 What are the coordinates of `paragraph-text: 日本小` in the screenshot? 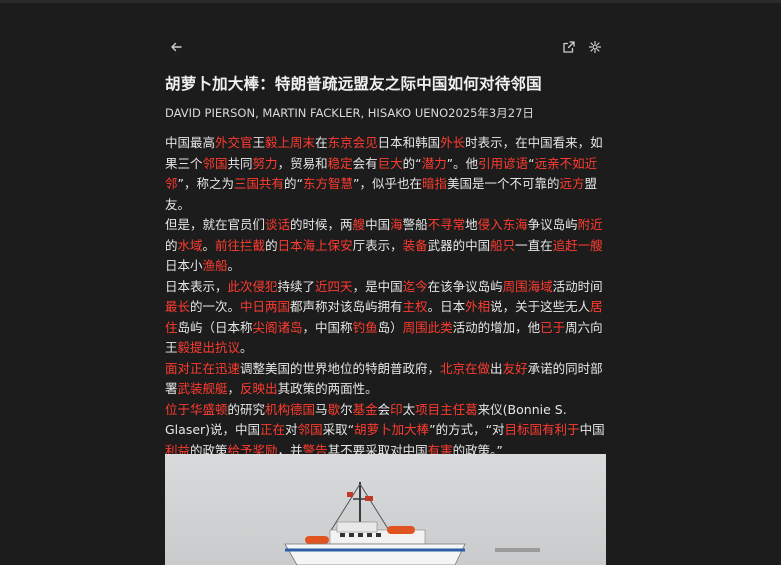 It's located at (184, 265).